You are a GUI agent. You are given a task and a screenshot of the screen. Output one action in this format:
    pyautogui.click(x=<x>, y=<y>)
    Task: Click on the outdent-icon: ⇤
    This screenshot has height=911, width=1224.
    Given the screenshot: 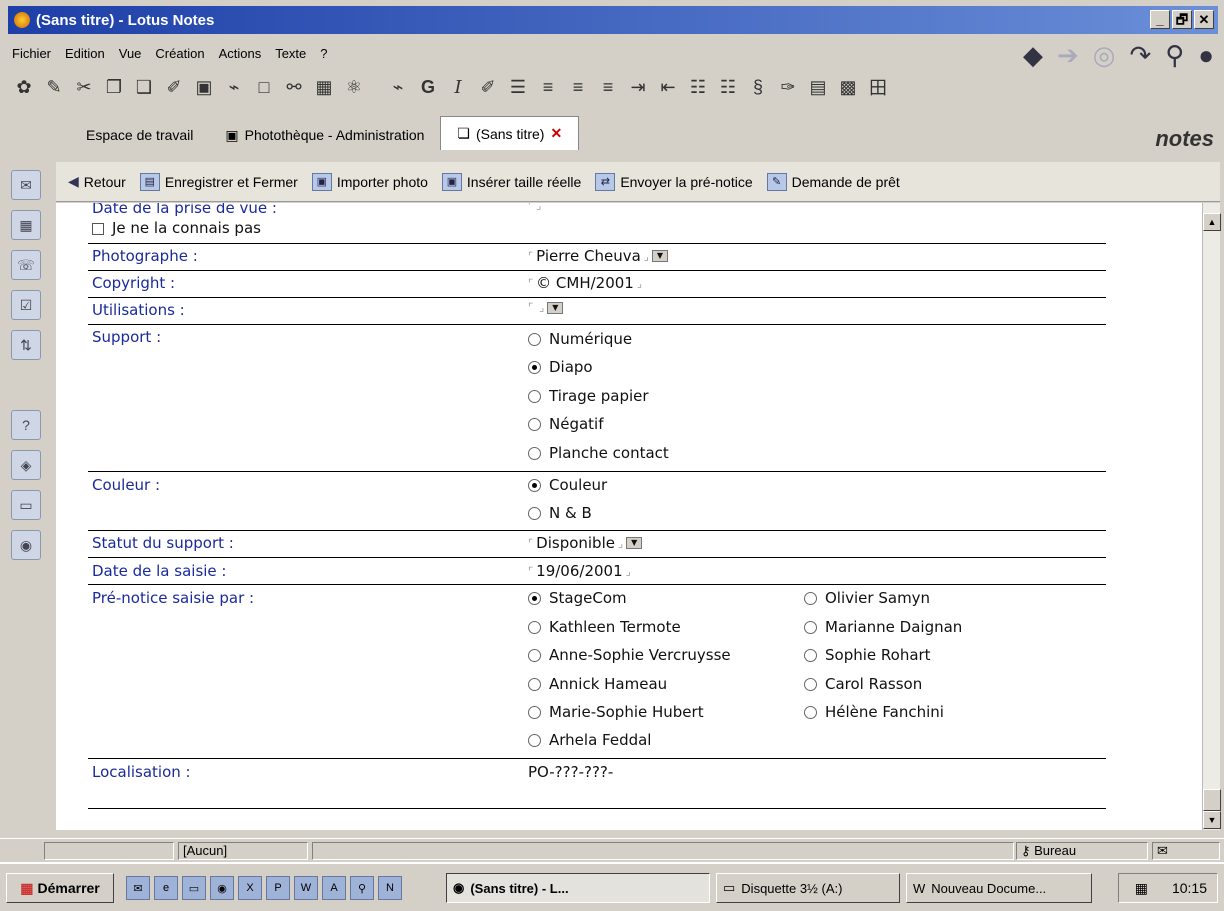 What is the action you would take?
    pyautogui.click(x=668, y=87)
    